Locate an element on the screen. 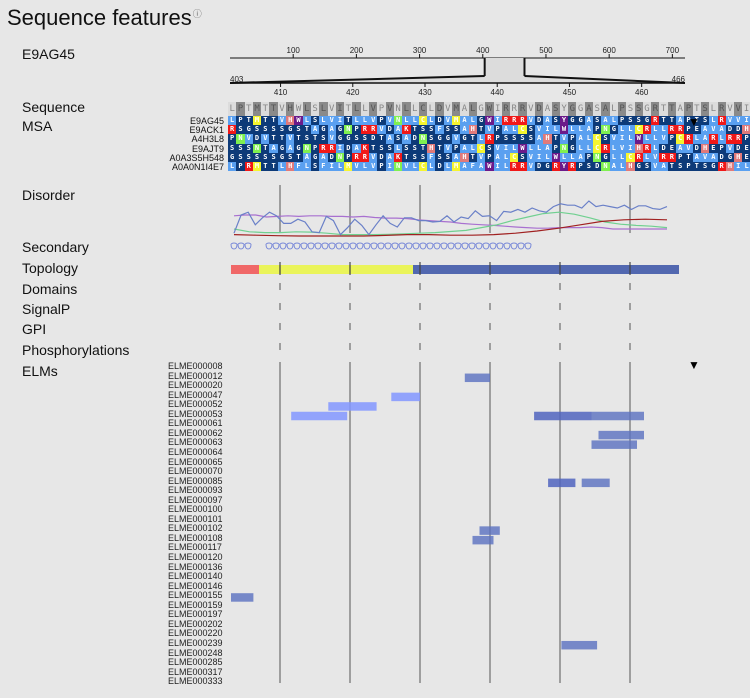 The height and width of the screenshot is (698, 750). elm-name: ELME000120 is located at coordinates (195, 557).